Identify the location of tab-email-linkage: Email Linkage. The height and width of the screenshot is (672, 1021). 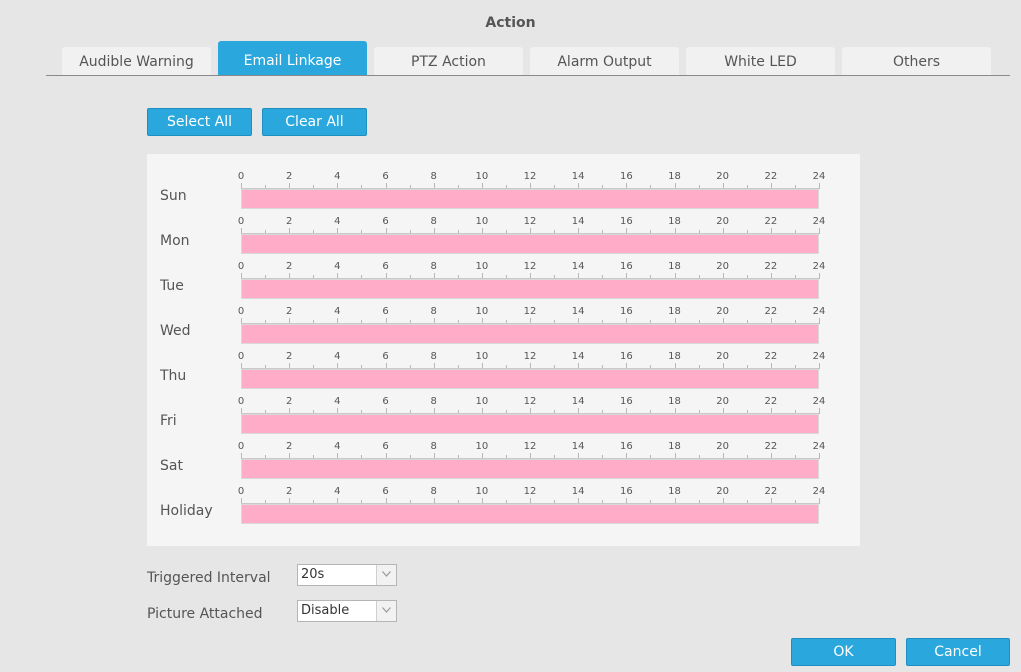
(292, 58).